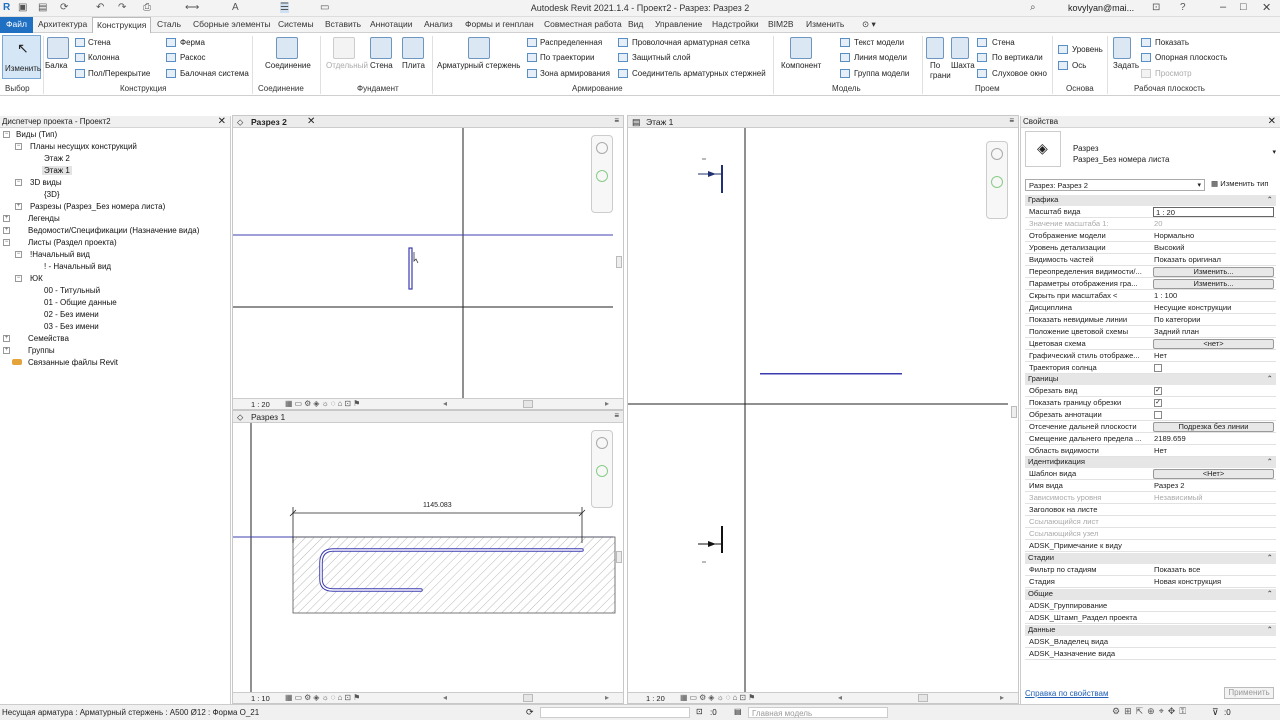 The image size is (1280, 720). Describe the element at coordinates (801, 65) in the screenshot. I see `component-button: Компонент` at that location.